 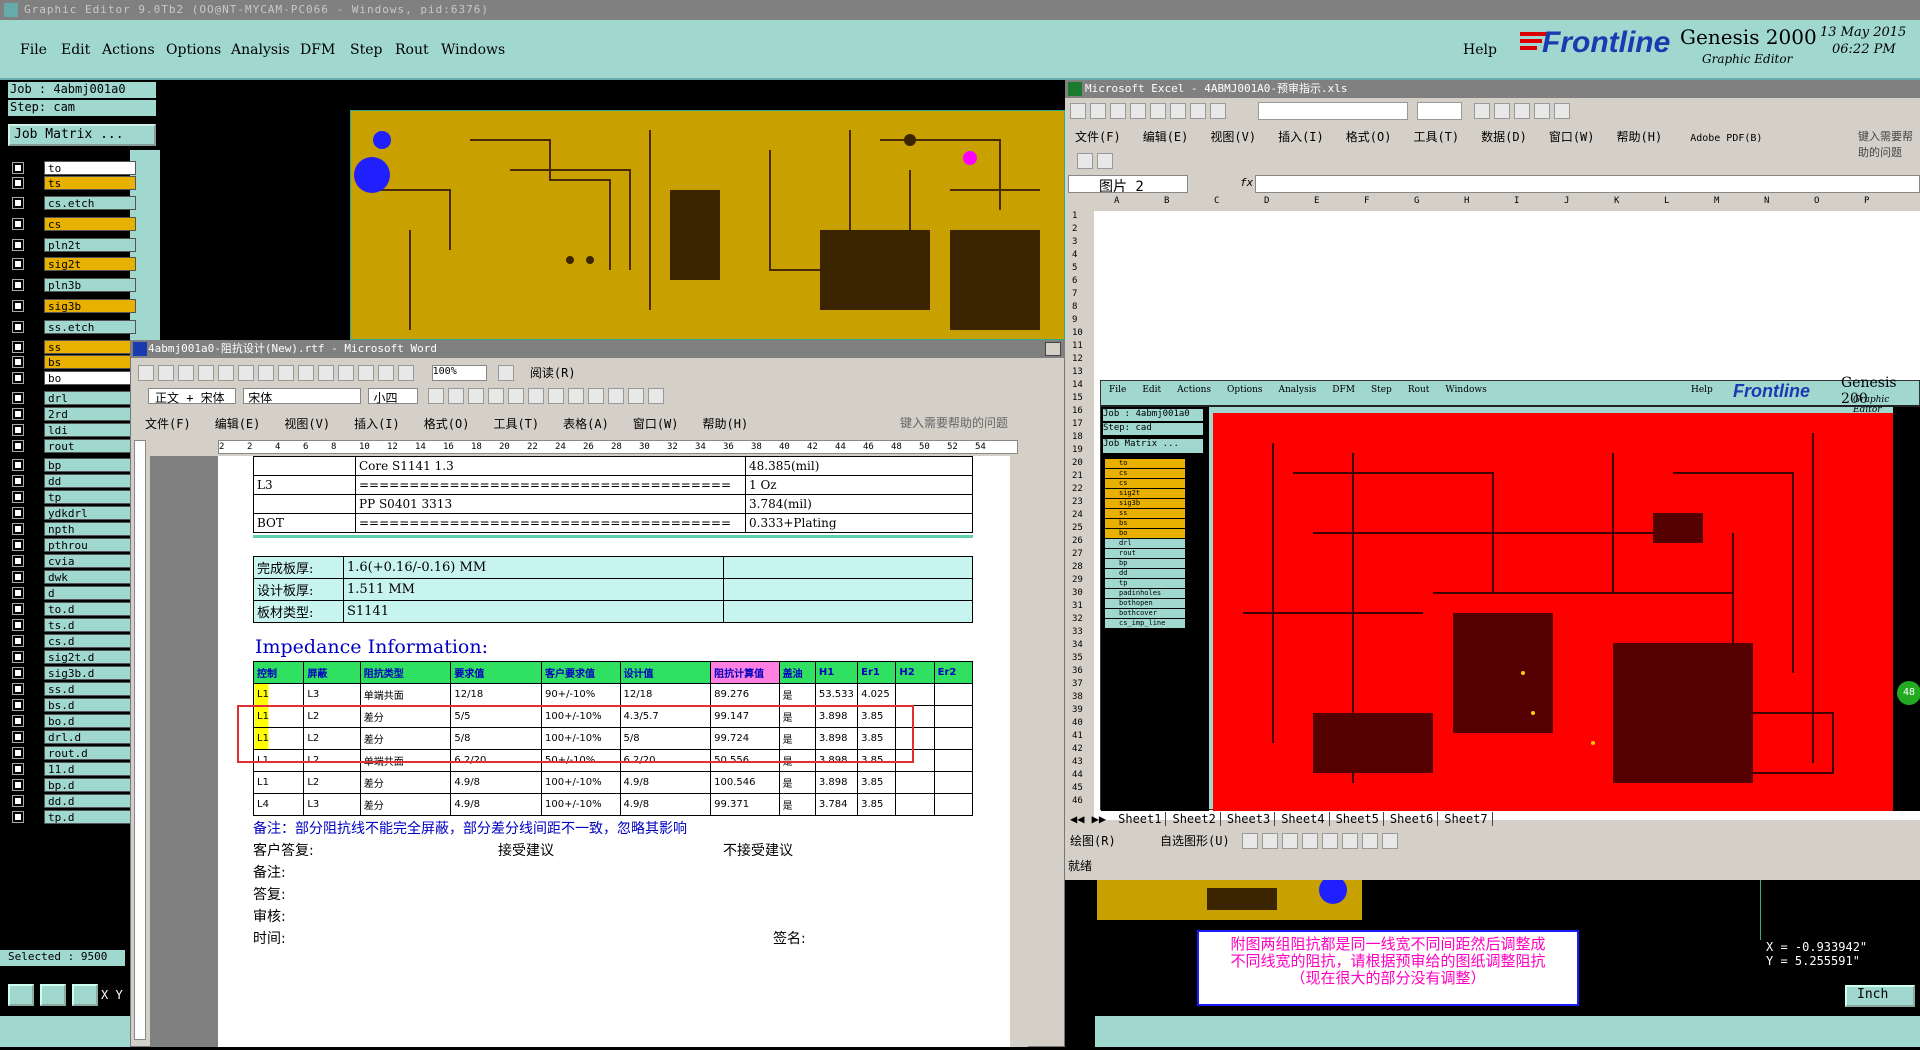 What do you see at coordinates (73, 737) in the screenshot?
I see `layer-row: drl.d` at bounding box center [73, 737].